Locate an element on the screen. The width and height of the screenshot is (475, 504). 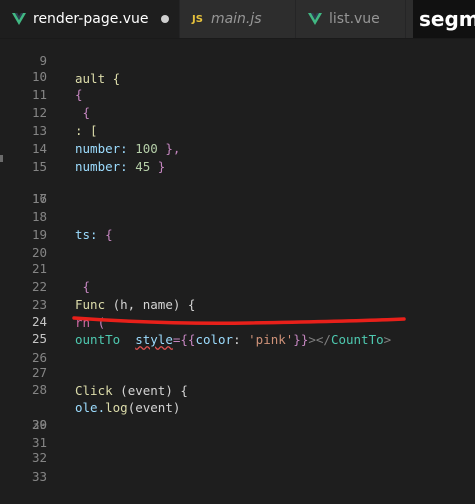
tab-main-js: JS main.js is located at coordinates (238, 19).